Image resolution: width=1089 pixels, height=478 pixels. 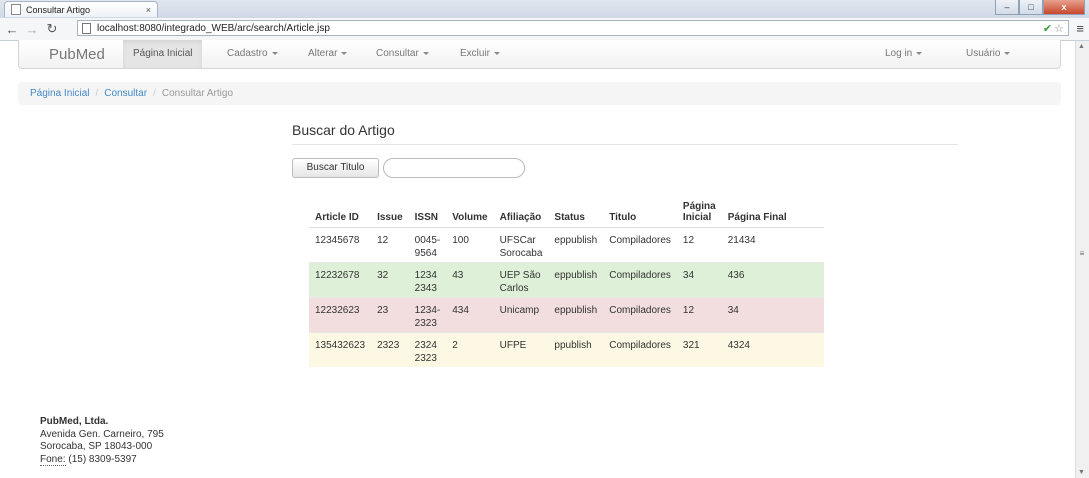 I want to click on footer-phone: (15) 8309-5397, so click(x=102, y=459).